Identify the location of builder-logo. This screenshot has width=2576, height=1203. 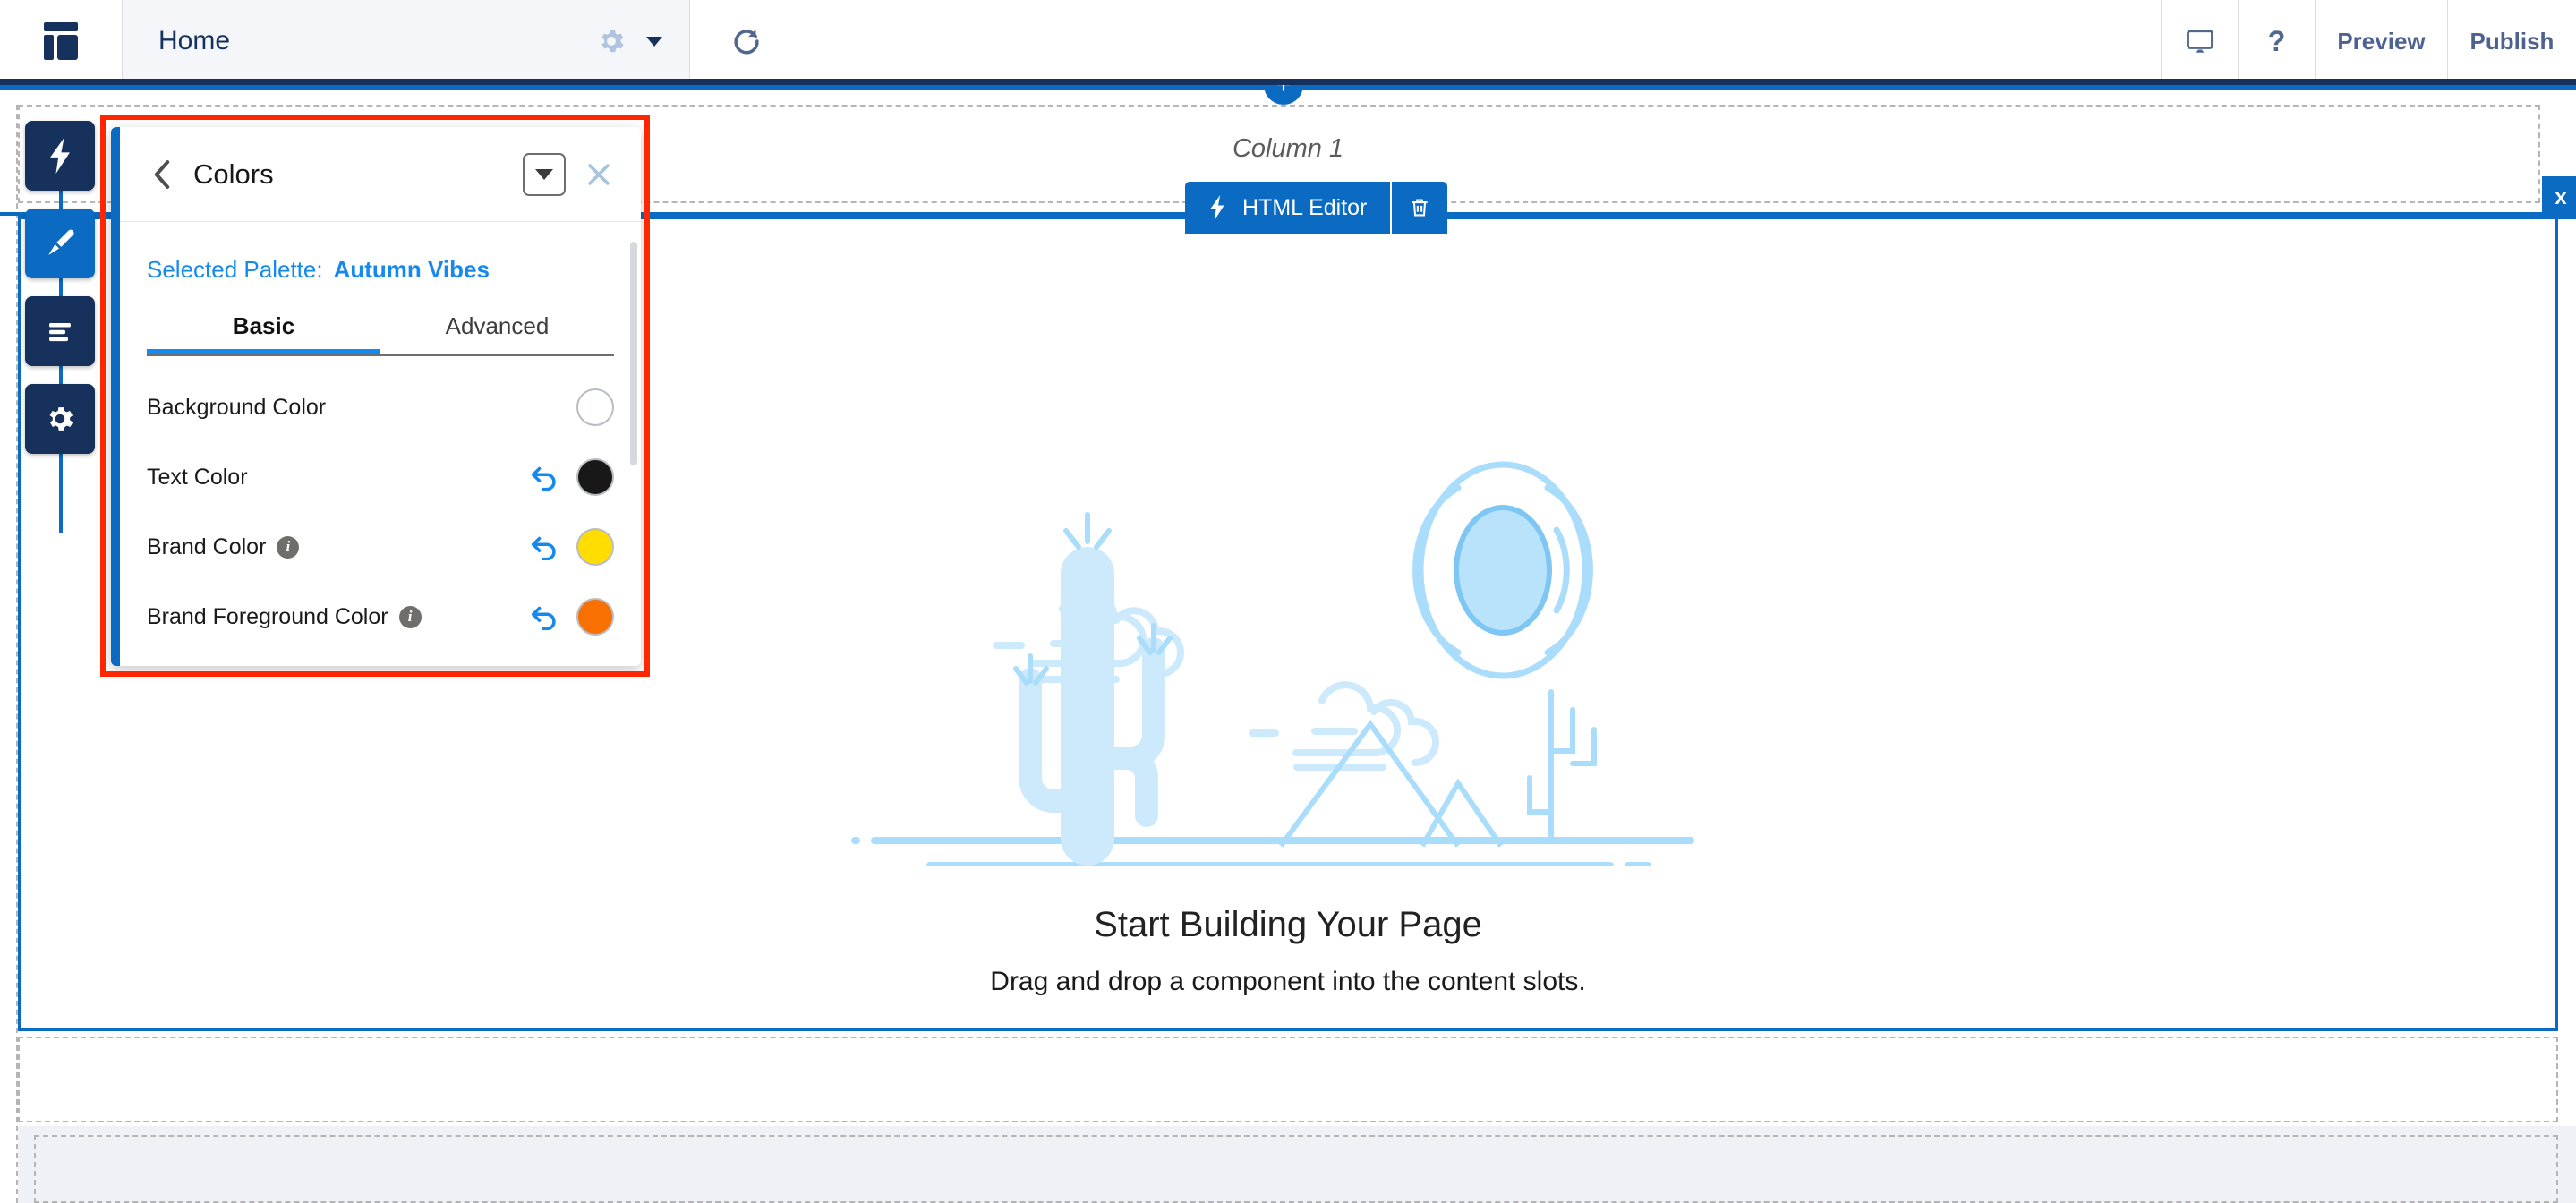
(61, 41).